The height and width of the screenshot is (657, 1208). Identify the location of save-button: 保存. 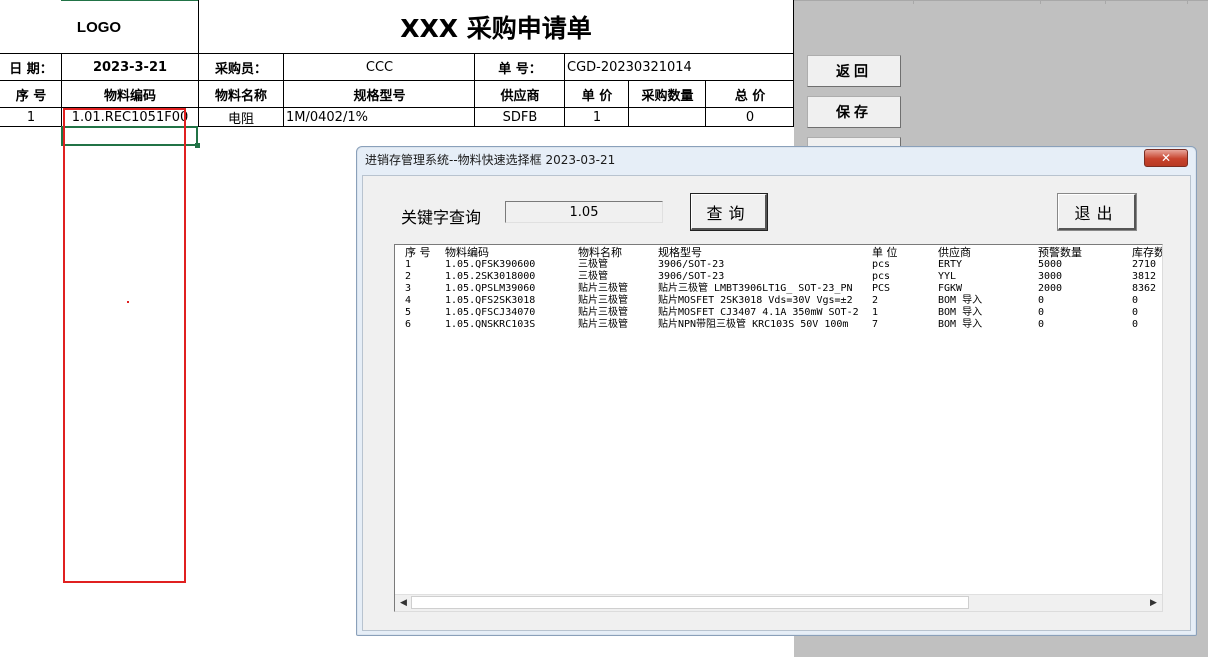
(854, 112).